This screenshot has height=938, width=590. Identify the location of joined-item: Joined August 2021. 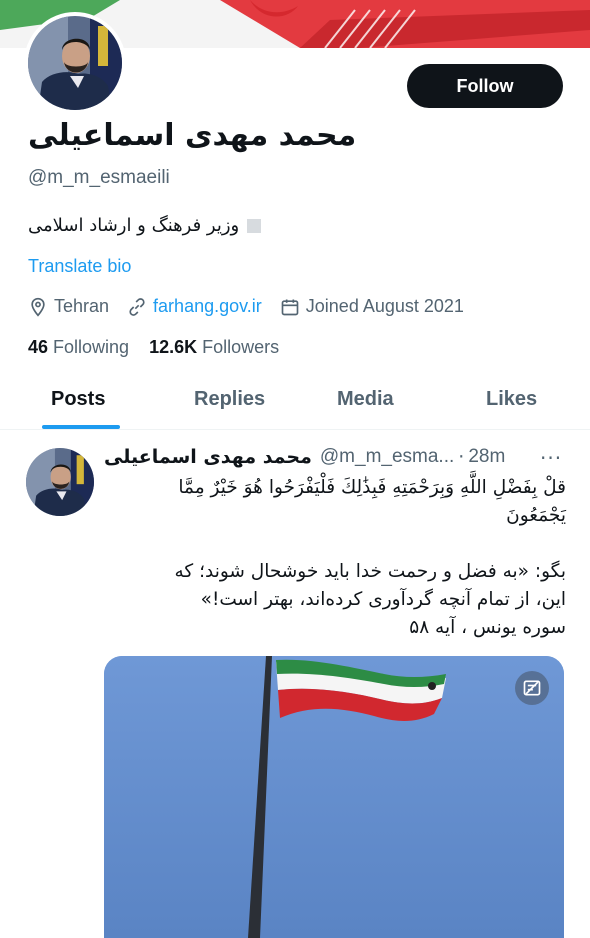
(372, 306).